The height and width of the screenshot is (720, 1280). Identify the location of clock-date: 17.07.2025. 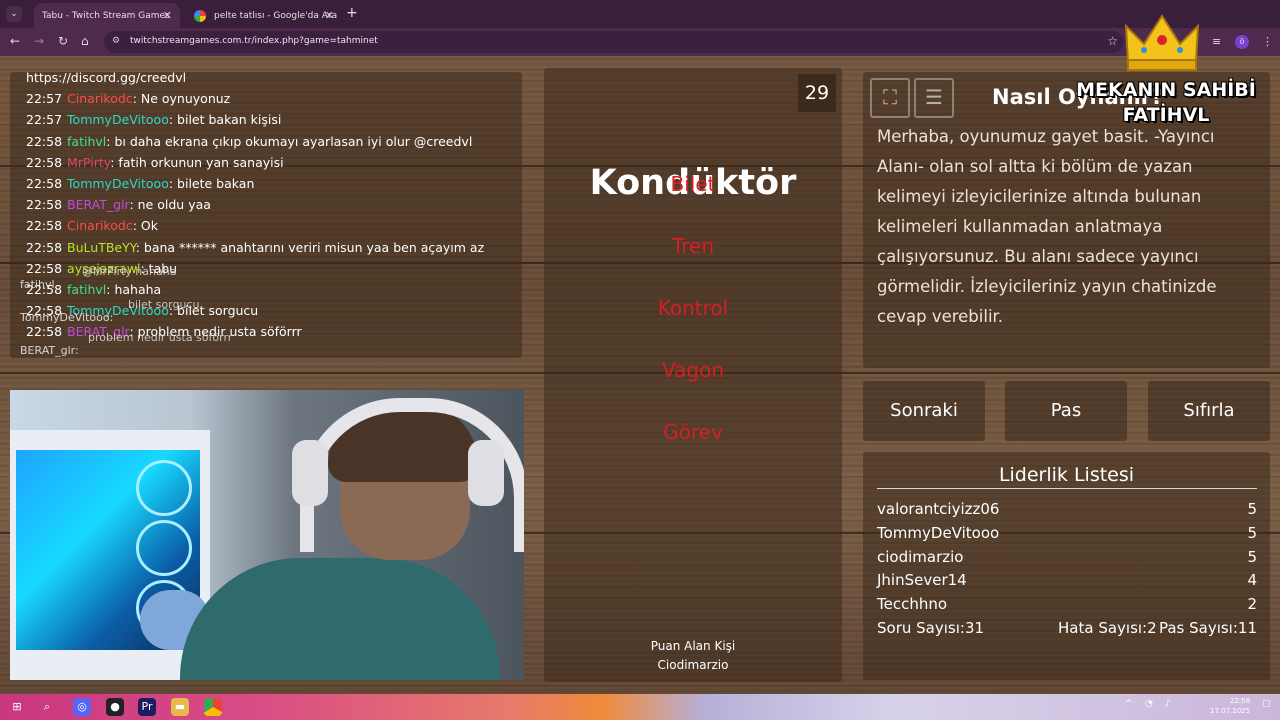
(1230, 711).